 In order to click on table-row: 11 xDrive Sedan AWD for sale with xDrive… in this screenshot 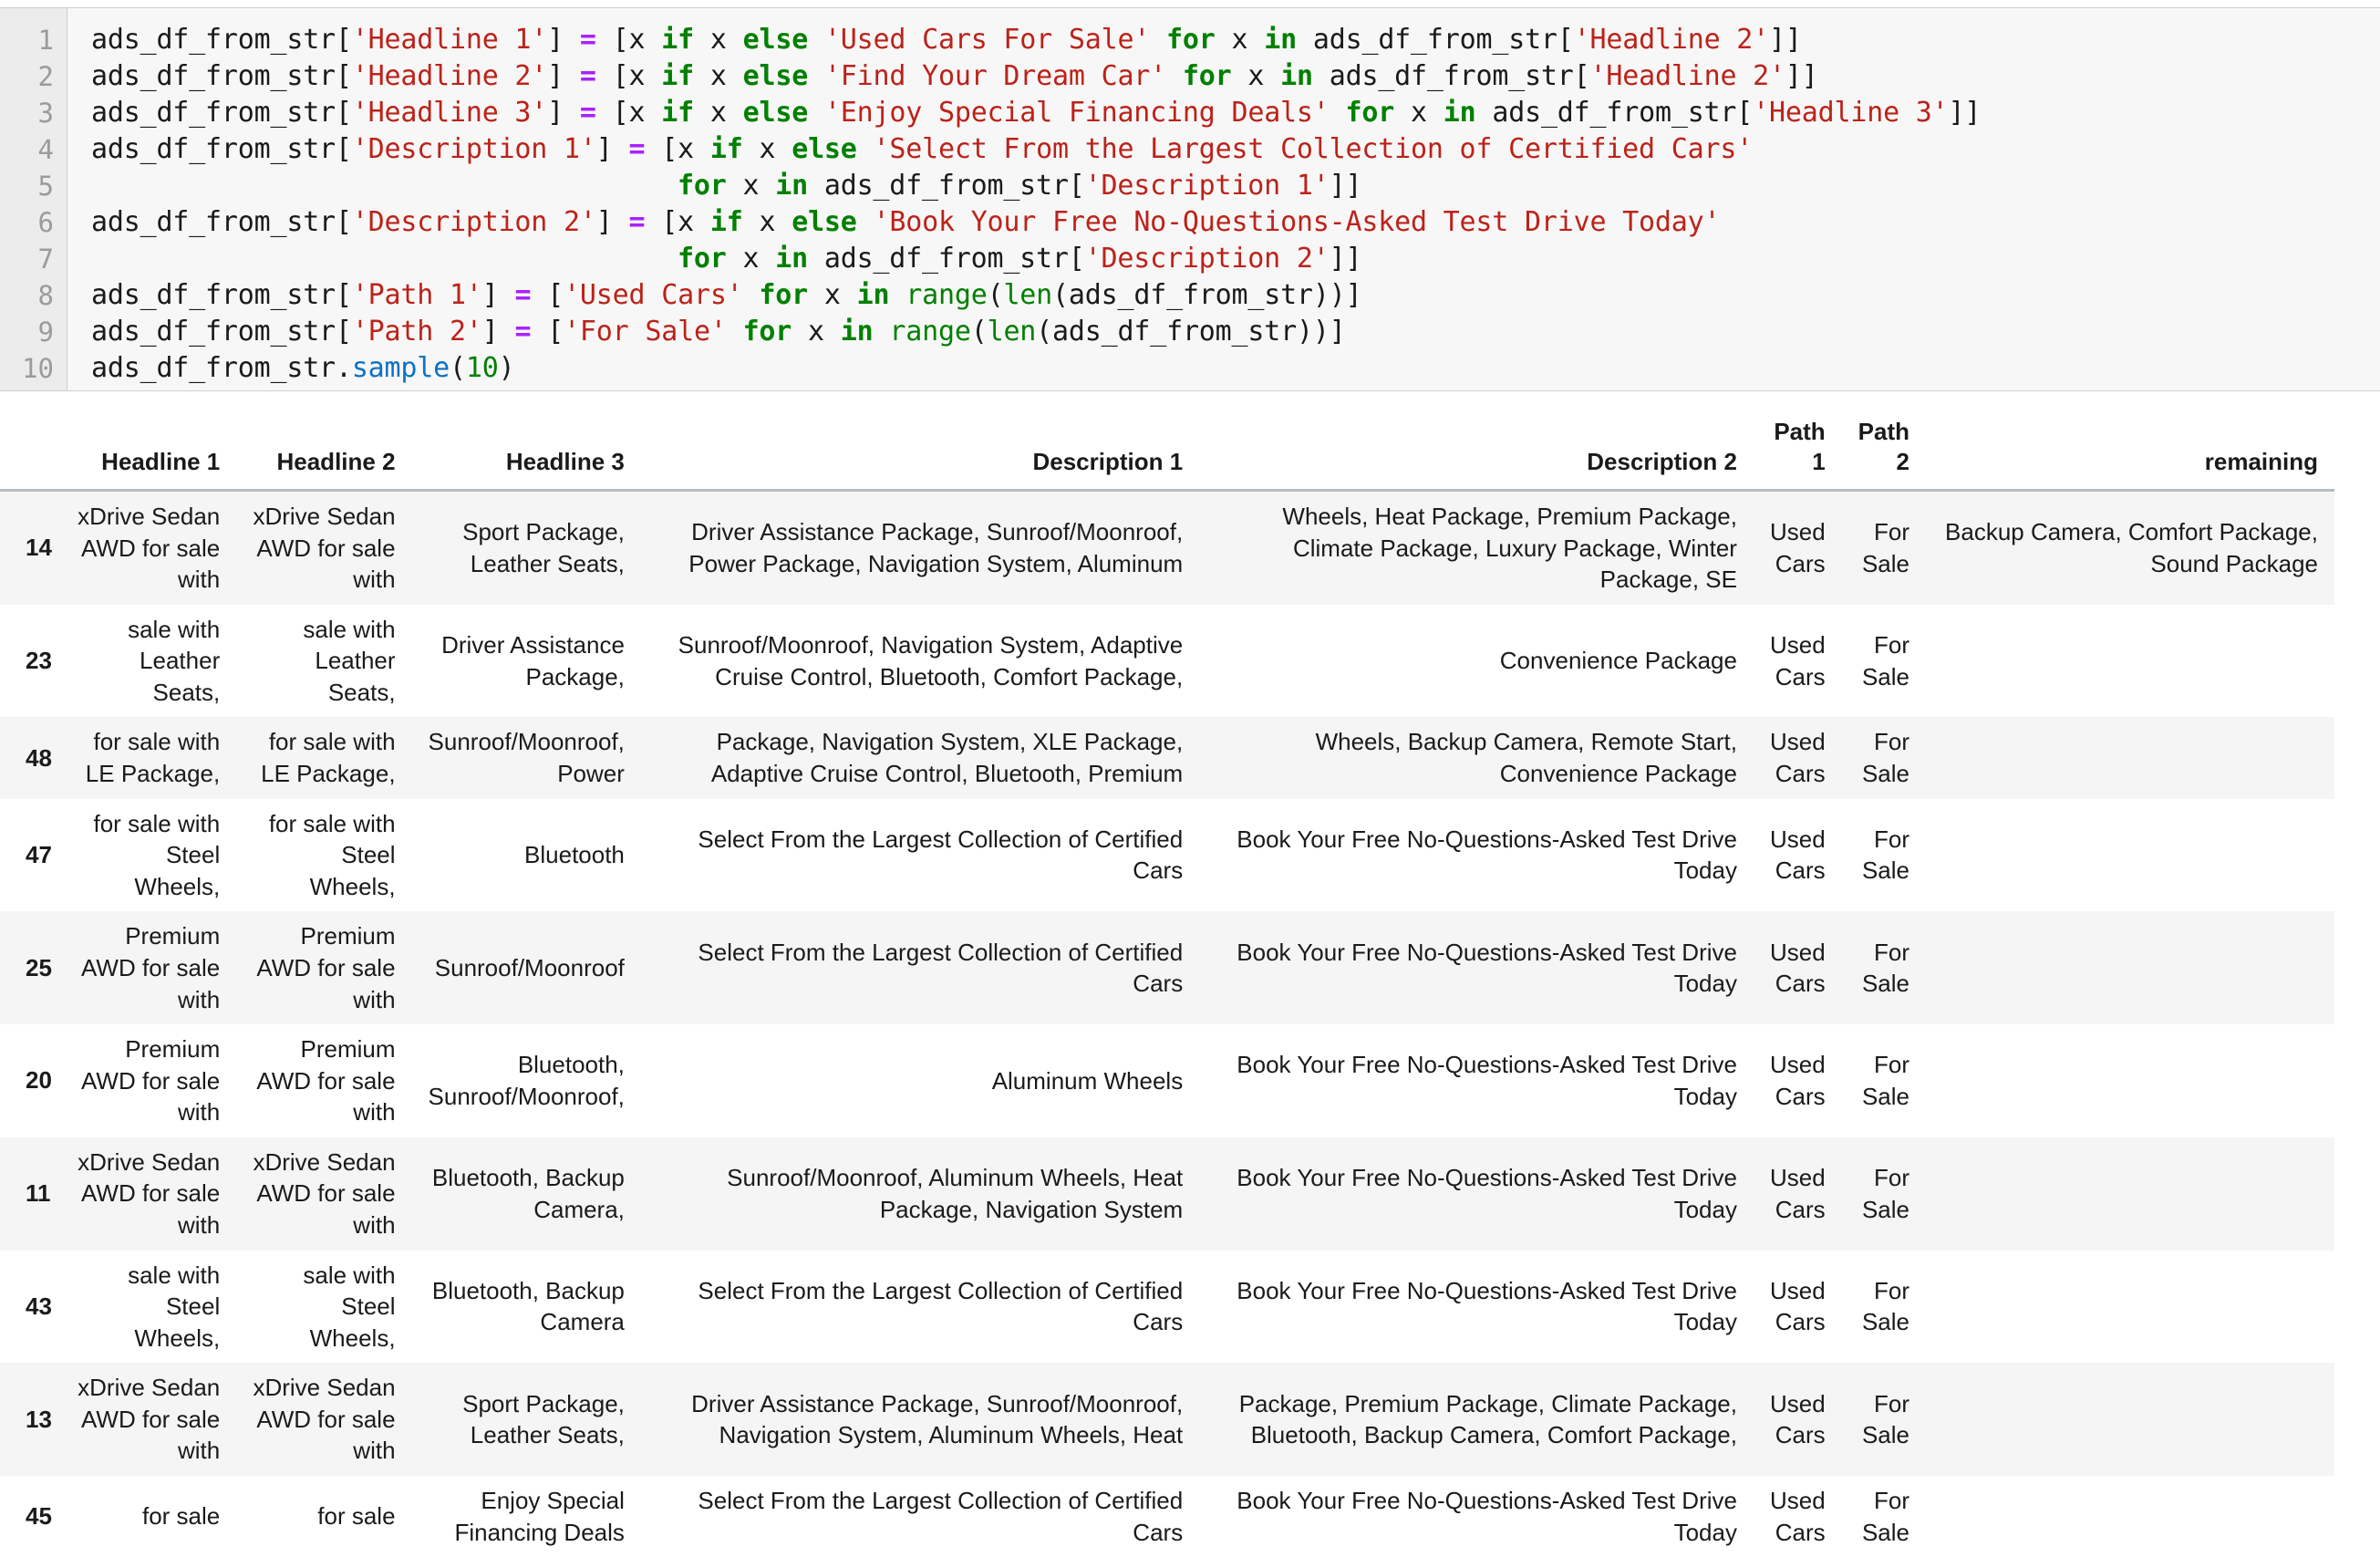, I will do `click(1167, 1194)`.